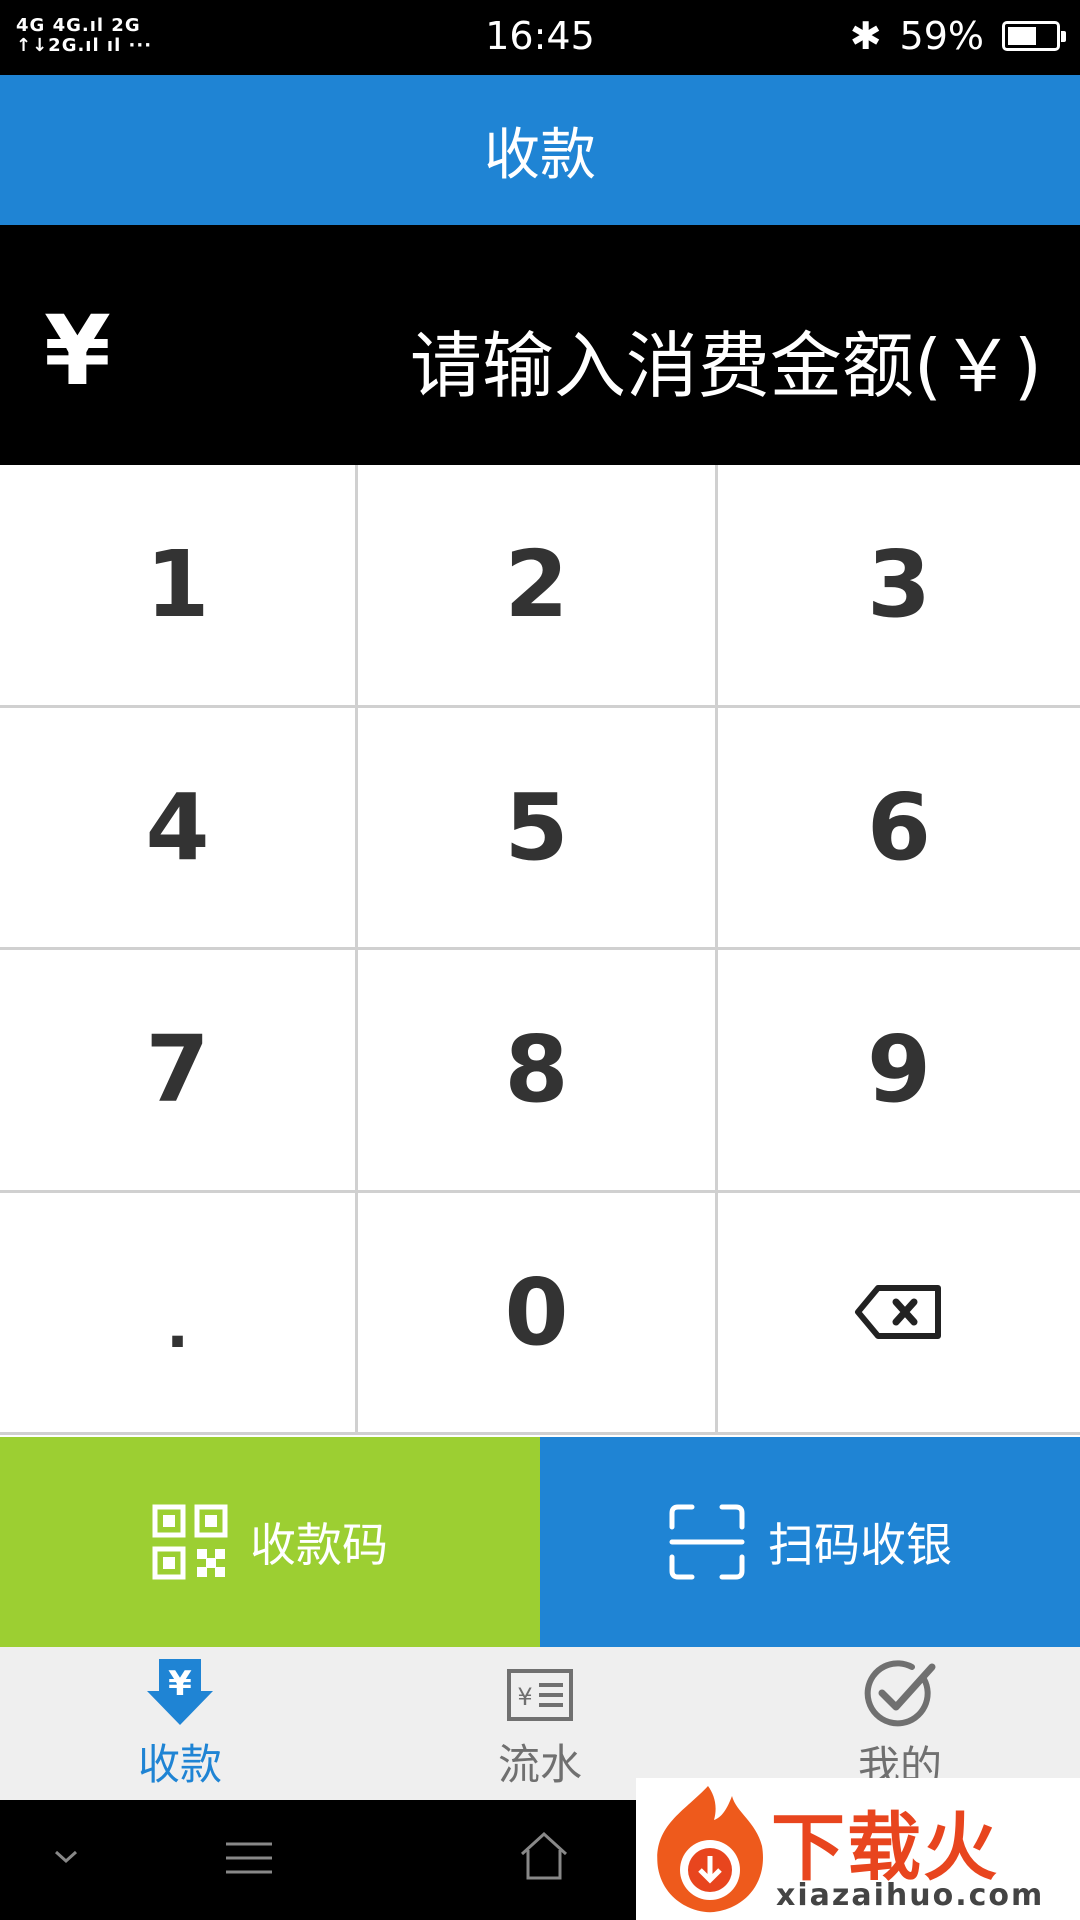 This screenshot has height=1920, width=1080. I want to click on qr-code-label: 收款码, so click(319, 1545).